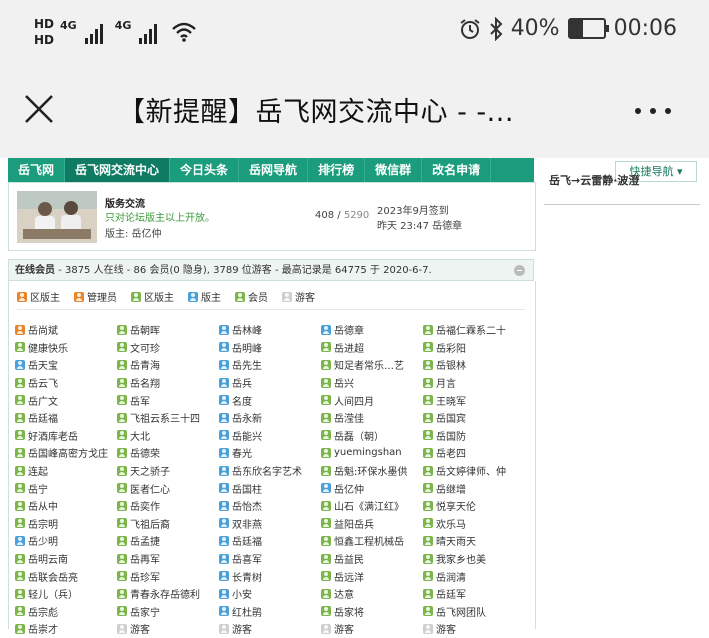 This screenshot has width=709, height=638. I want to click on online-user: 岳宗彪, so click(66, 612).